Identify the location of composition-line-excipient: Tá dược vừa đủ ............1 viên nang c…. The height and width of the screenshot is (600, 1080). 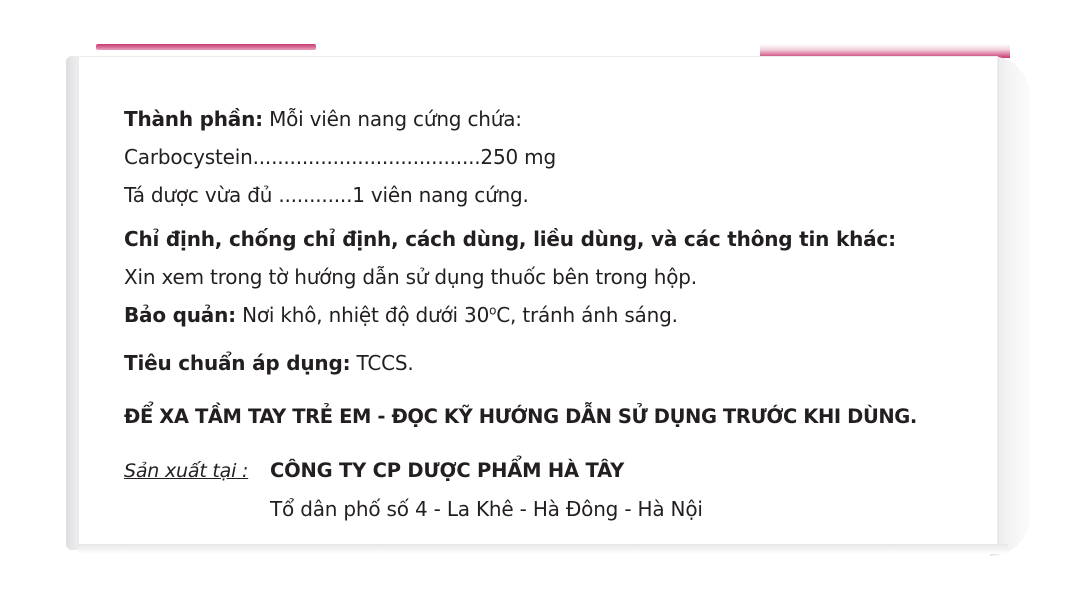
(326, 195).